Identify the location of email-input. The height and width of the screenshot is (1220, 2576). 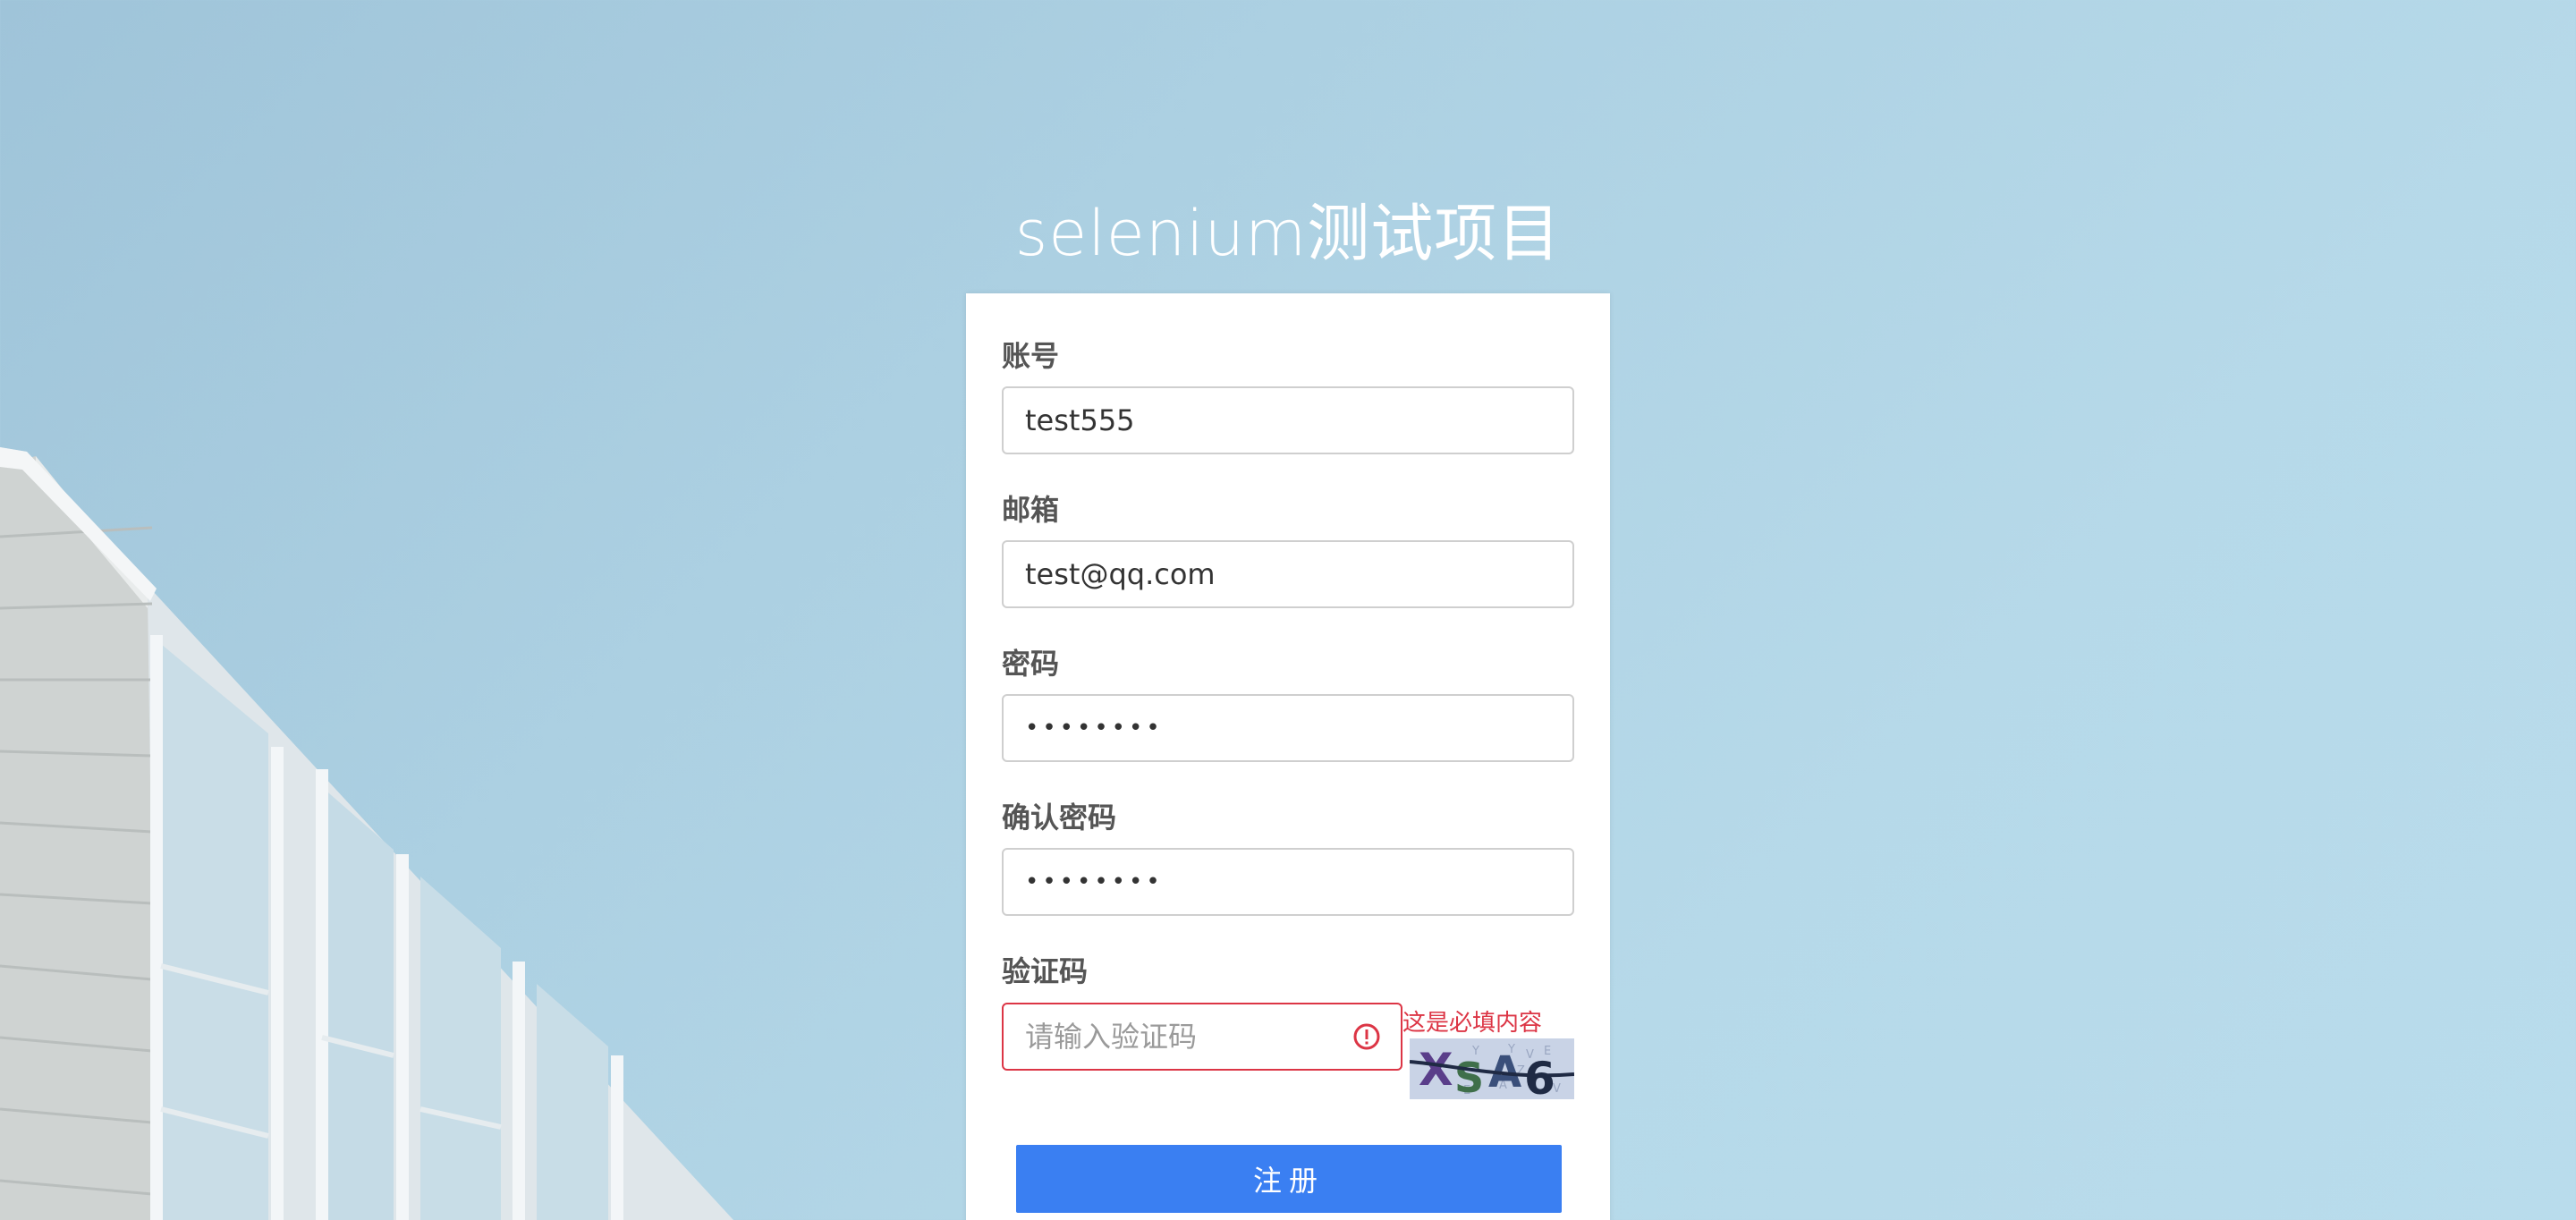
(1288, 574).